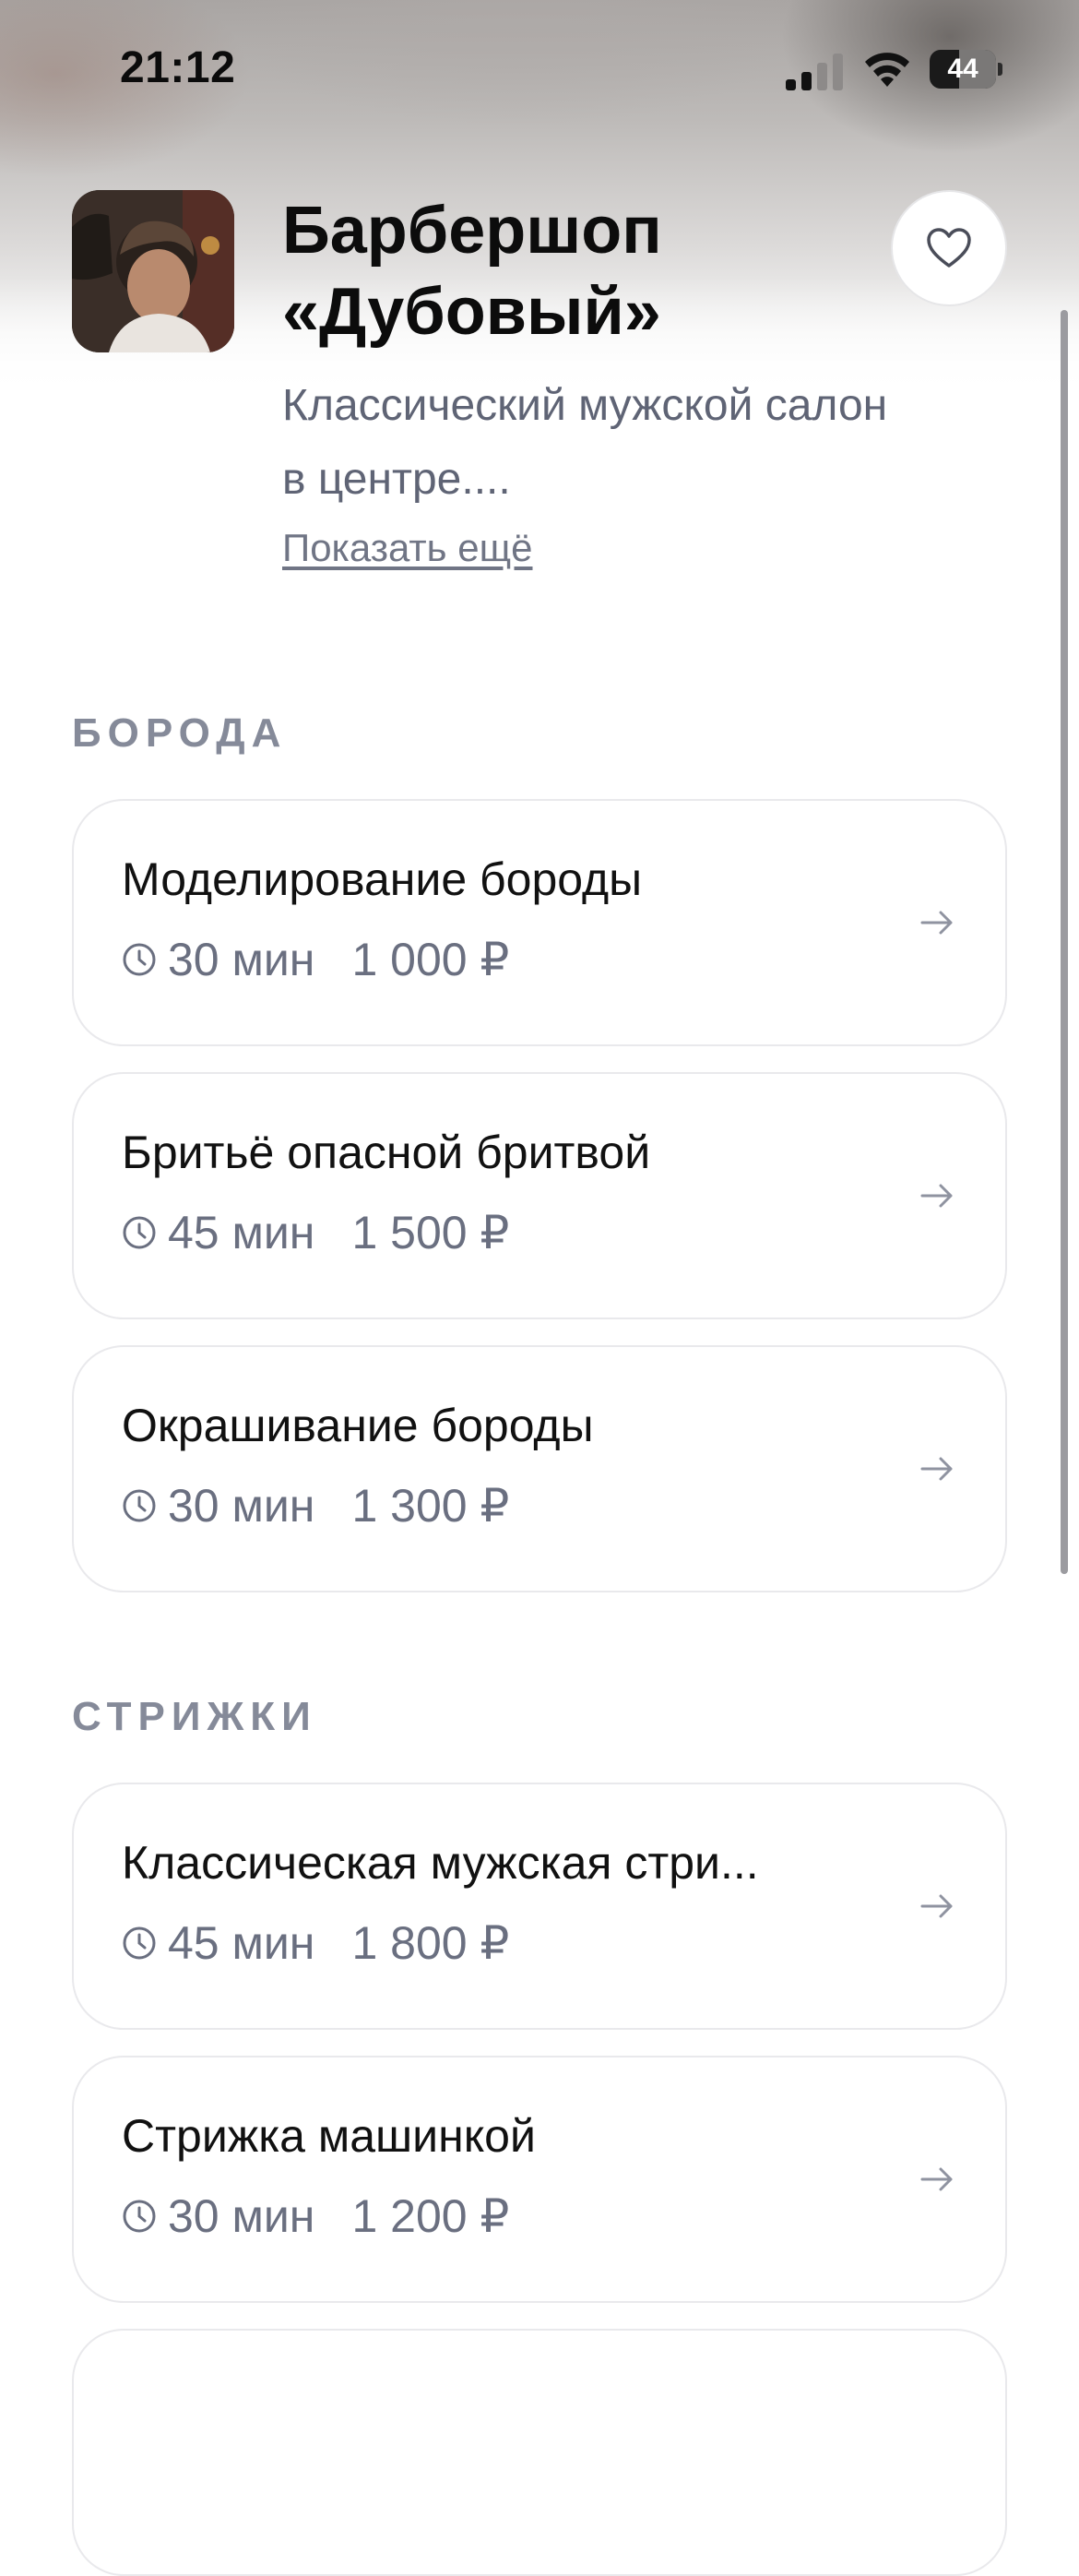 The height and width of the screenshot is (2576, 1079). What do you see at coordinates (153, 271) in the screenshot?
I see `salon-avatar` at bounding box center [153, 271].